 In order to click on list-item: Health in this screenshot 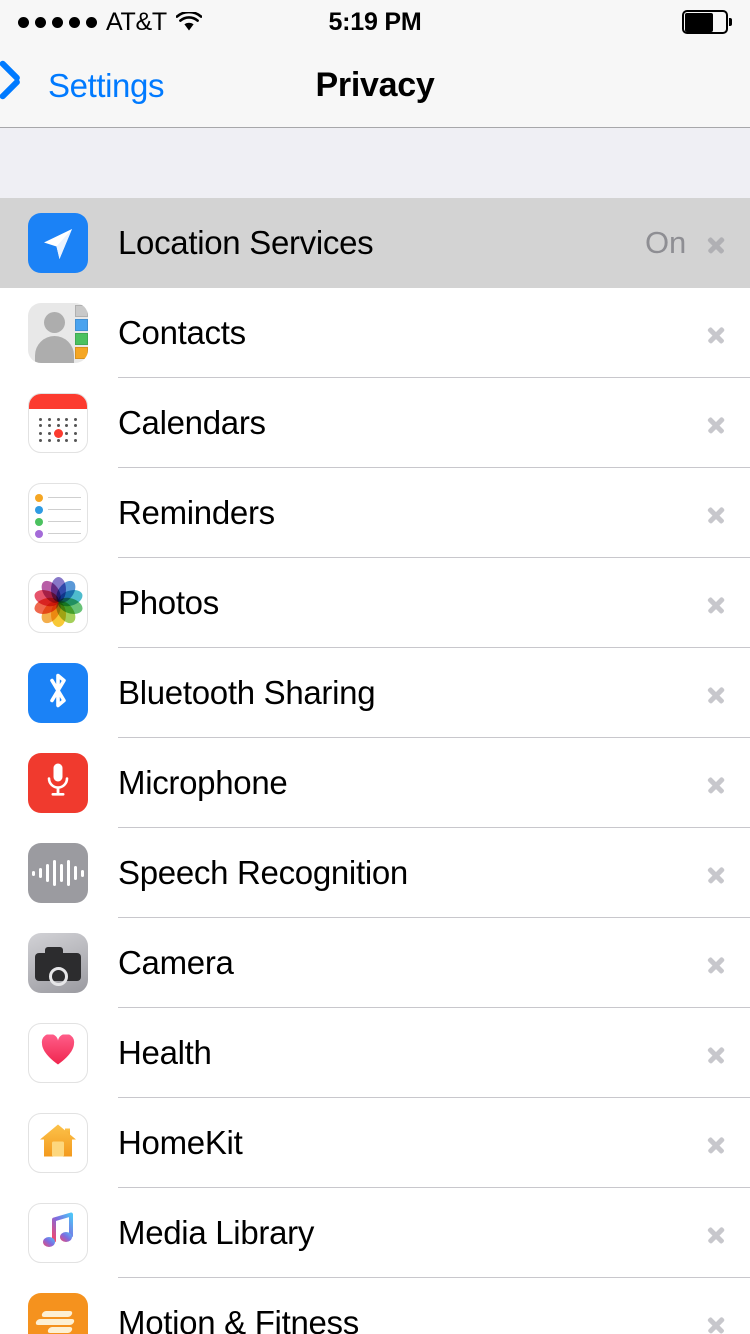, I will do `click(375, 1053)`.